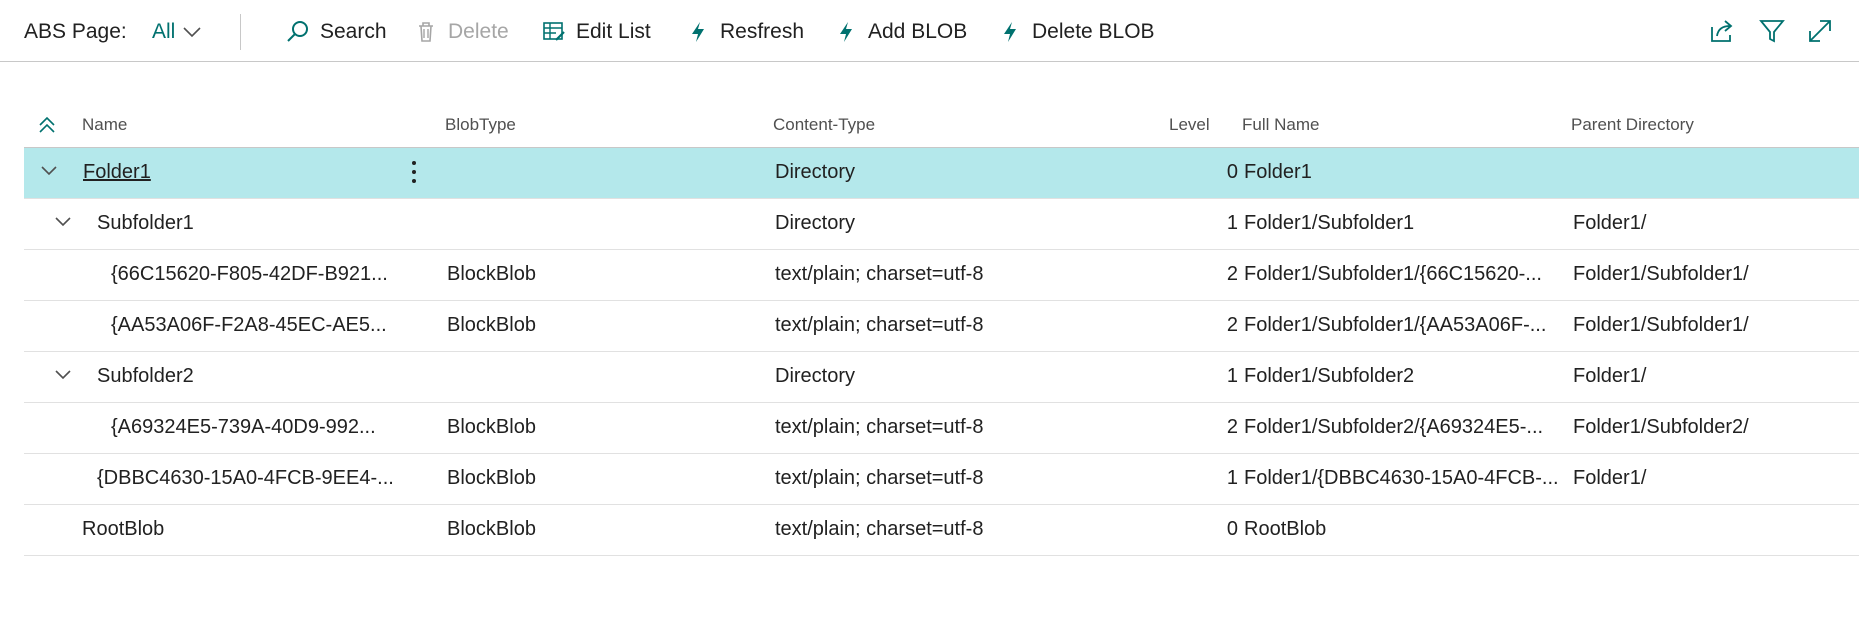  I want to click on view-selector-label: All, so click(164, 31).